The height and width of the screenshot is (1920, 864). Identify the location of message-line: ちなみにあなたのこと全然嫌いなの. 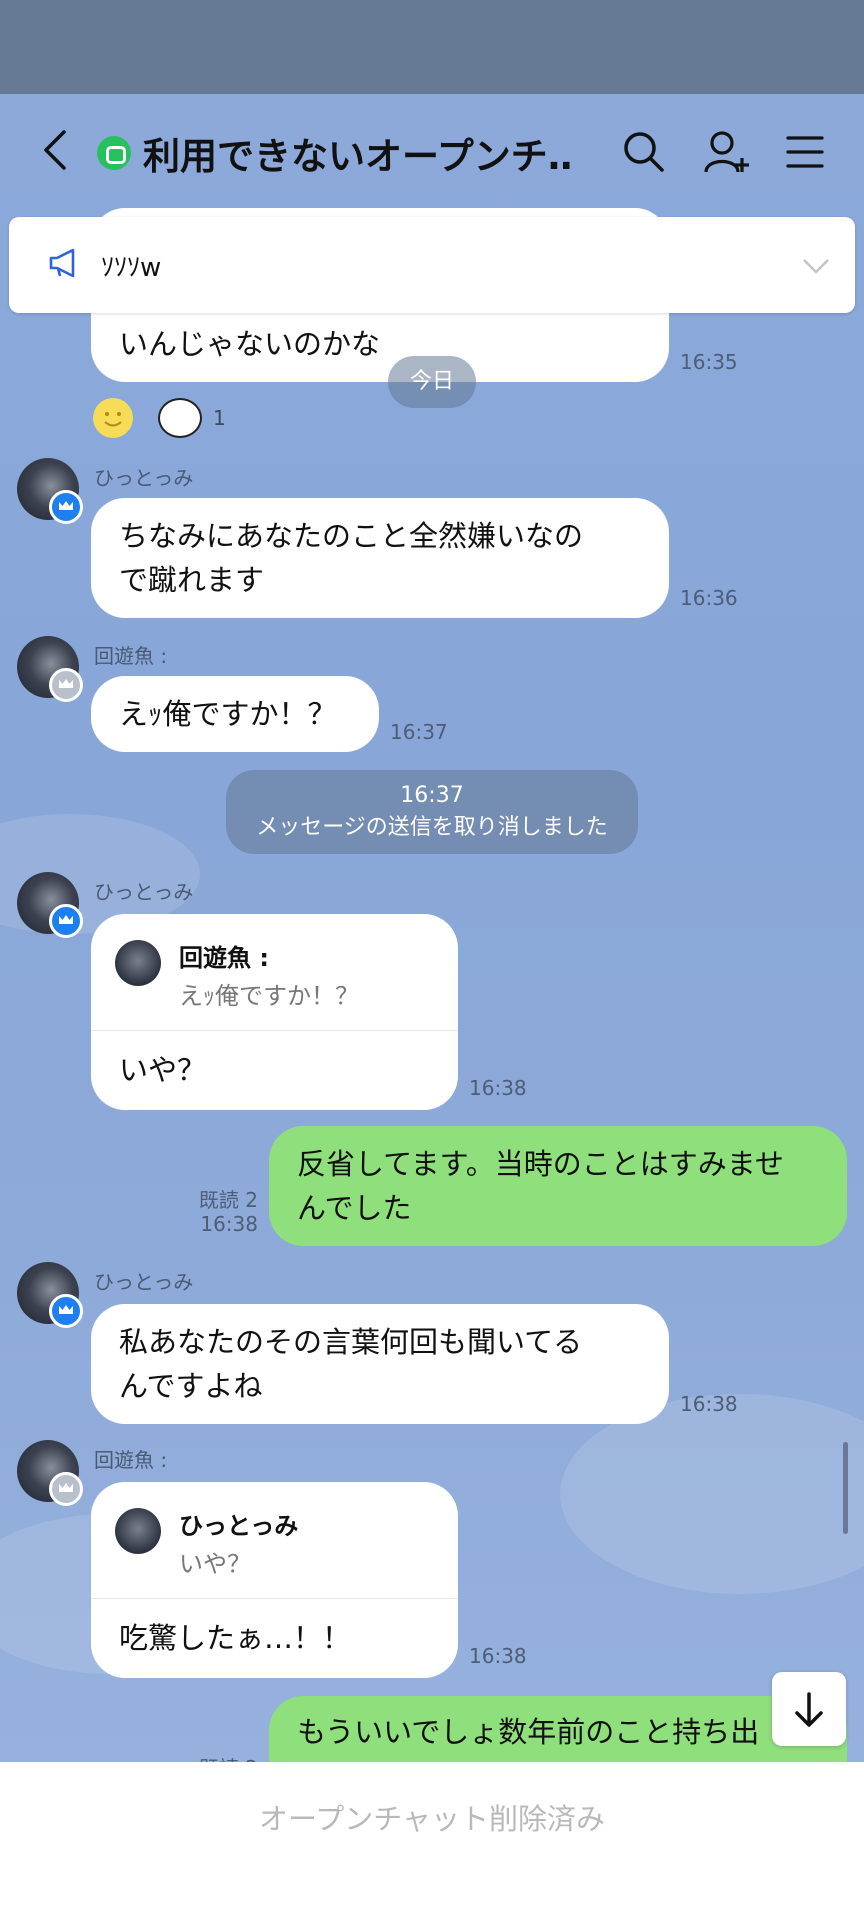
(351, 536).